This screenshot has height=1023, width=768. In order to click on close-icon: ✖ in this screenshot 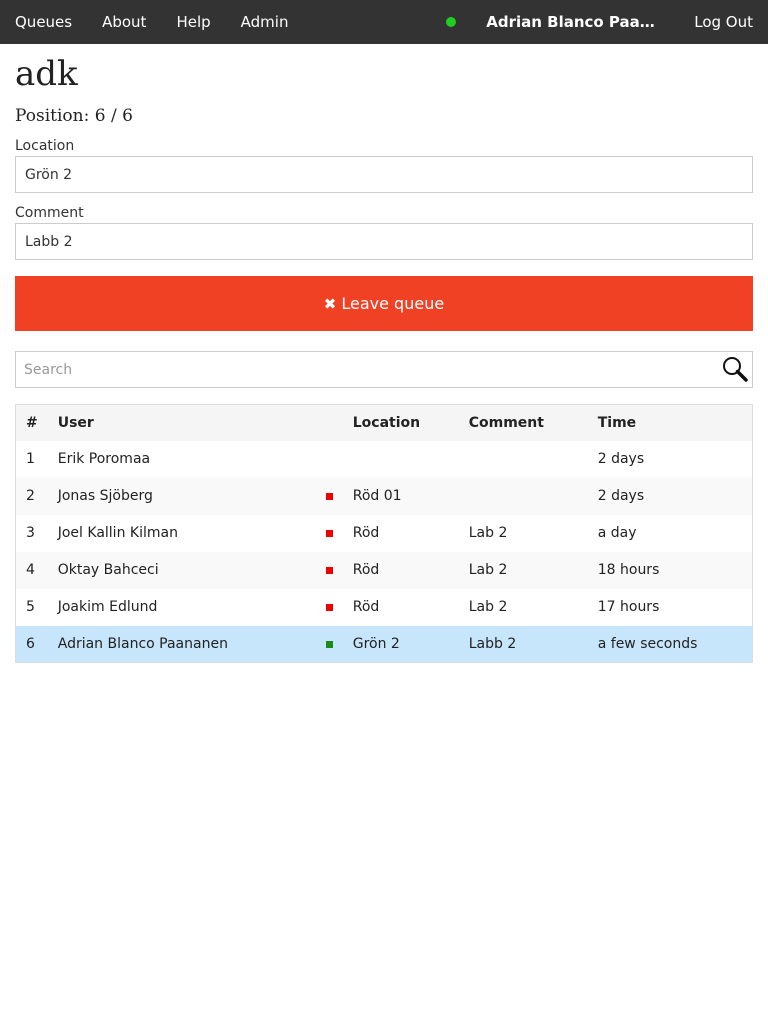, I will do `click(330, 303)`.